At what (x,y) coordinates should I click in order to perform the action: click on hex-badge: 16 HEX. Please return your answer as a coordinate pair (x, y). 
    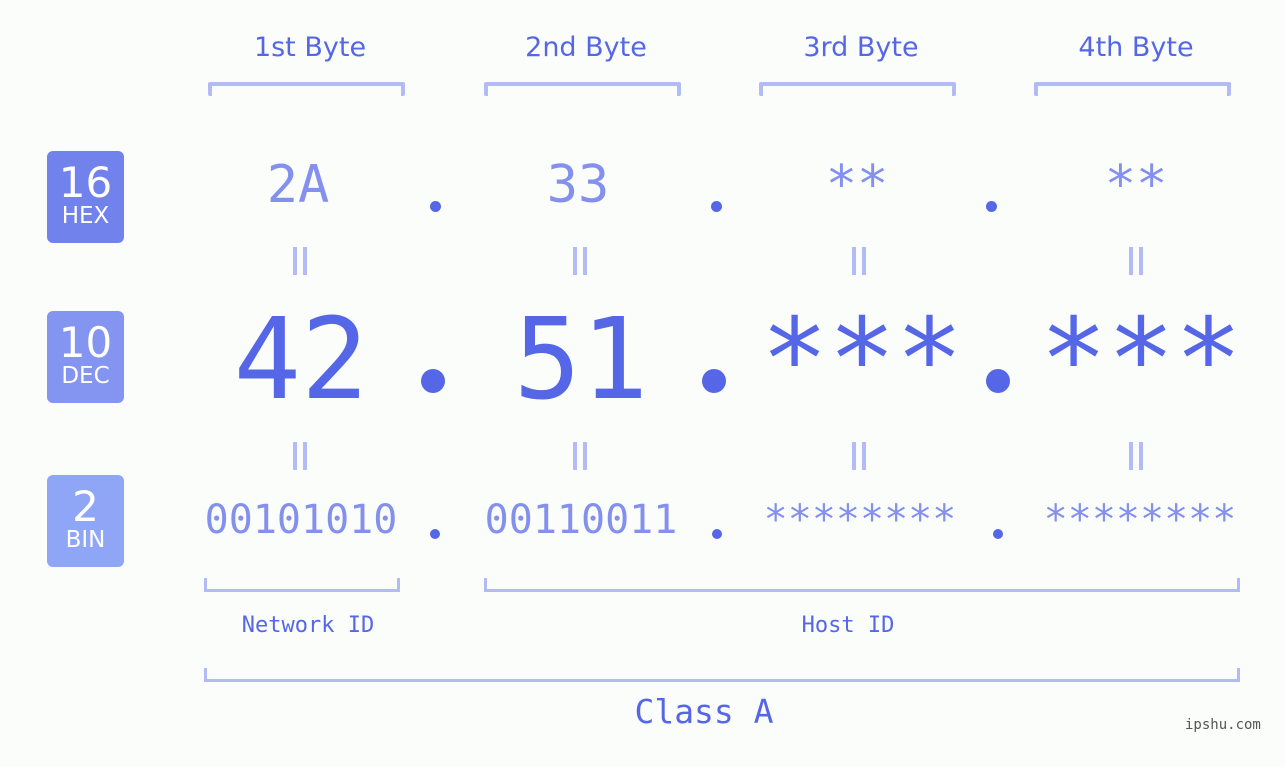
    Looking at the image, I should click on (85, 197).